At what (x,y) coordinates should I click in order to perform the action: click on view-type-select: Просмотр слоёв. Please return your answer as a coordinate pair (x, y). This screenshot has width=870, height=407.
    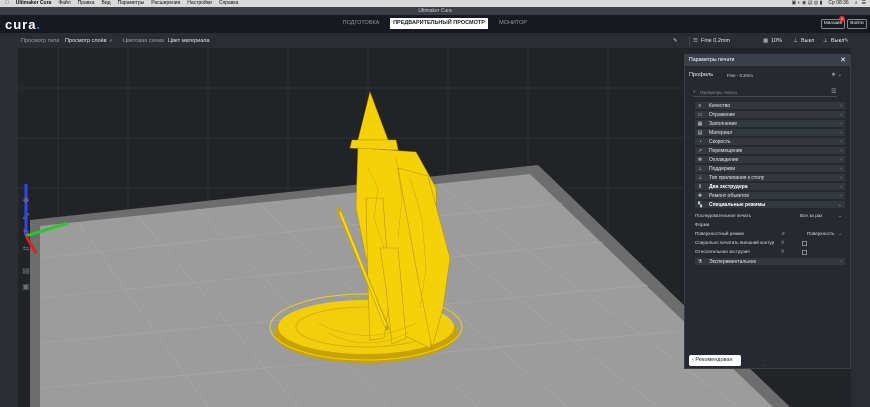
    Looking at the image, I should click on (86, 41).